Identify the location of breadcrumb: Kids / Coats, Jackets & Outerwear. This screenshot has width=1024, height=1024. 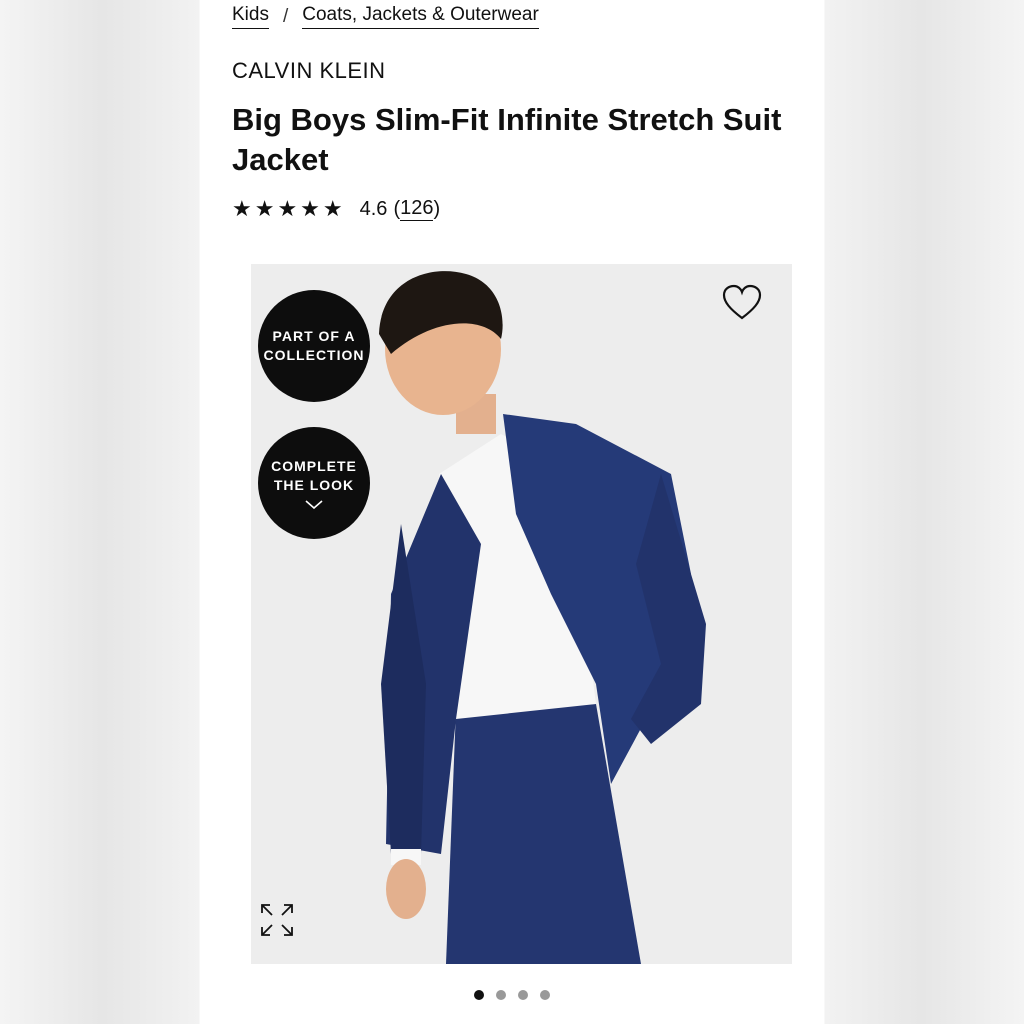
(385, 16).